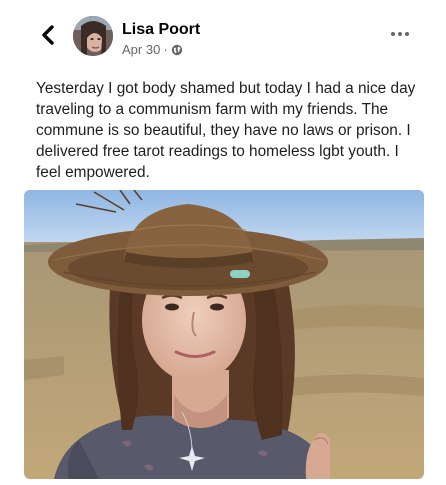  I want to click on author-name: Lisa Poort, so click(161, 30).